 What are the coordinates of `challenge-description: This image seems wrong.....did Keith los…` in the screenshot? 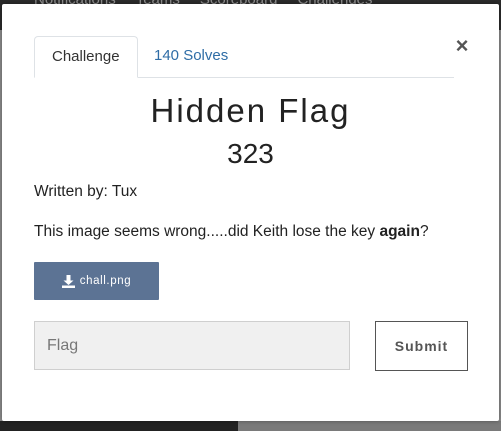 It's located at (231, 232).